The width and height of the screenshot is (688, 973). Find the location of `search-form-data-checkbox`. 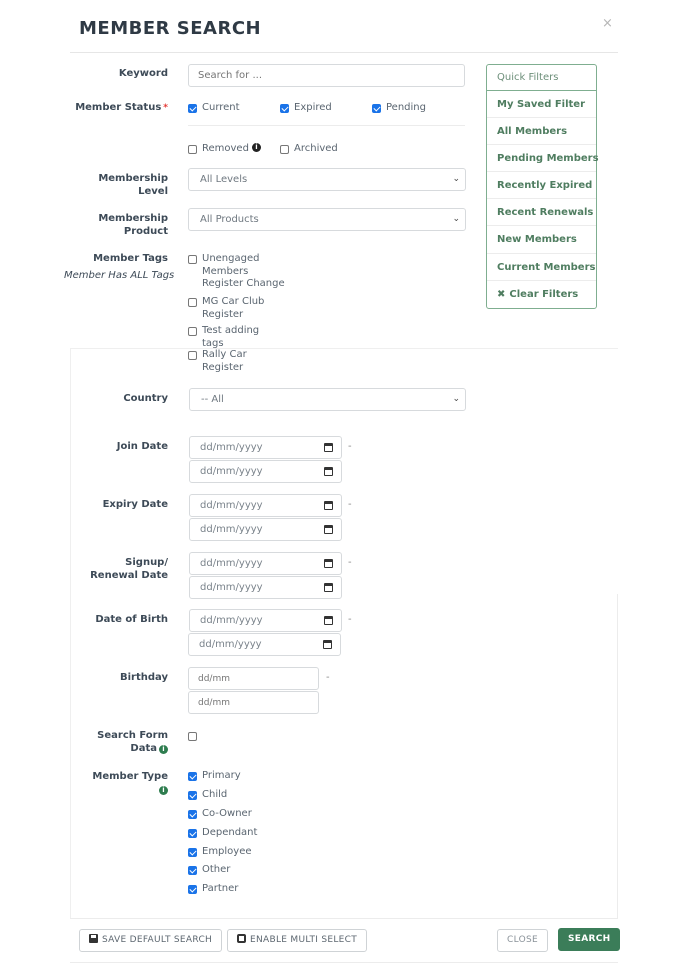

search-form-data-checkbox is located at coordinates (195, 735).